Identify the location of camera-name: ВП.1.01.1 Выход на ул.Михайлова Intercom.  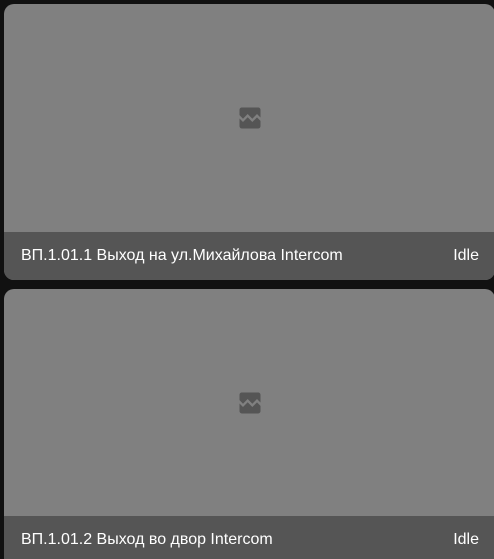
(182, 255).